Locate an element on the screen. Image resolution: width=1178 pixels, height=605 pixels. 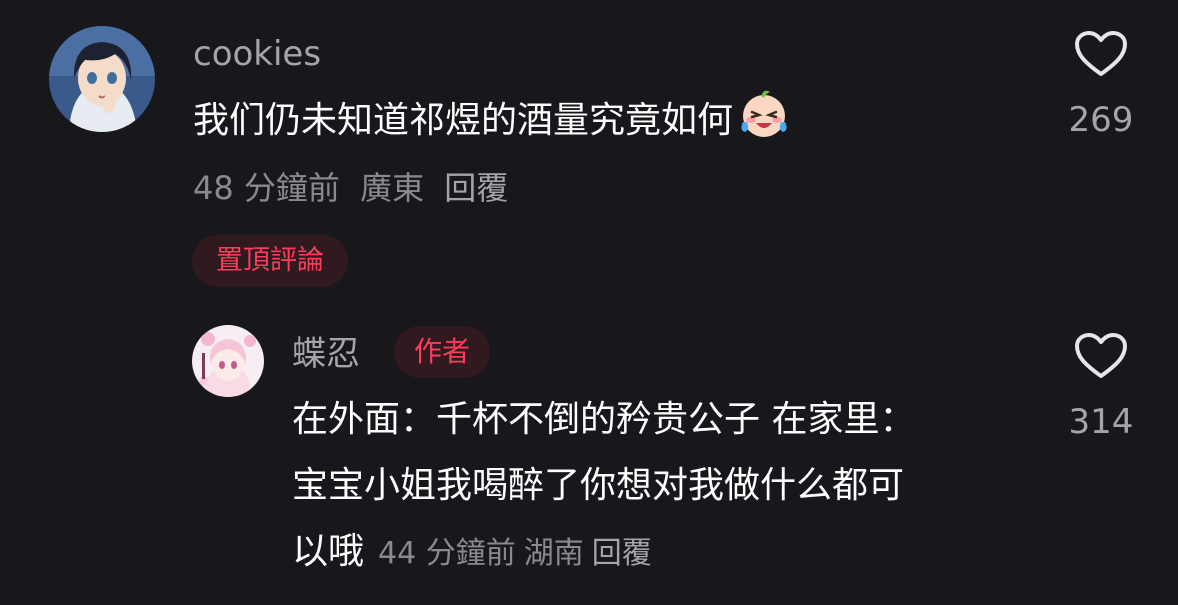
comment-meta: 48 分鐘前 廣東 回覆 is located at coordinates (355, 188).